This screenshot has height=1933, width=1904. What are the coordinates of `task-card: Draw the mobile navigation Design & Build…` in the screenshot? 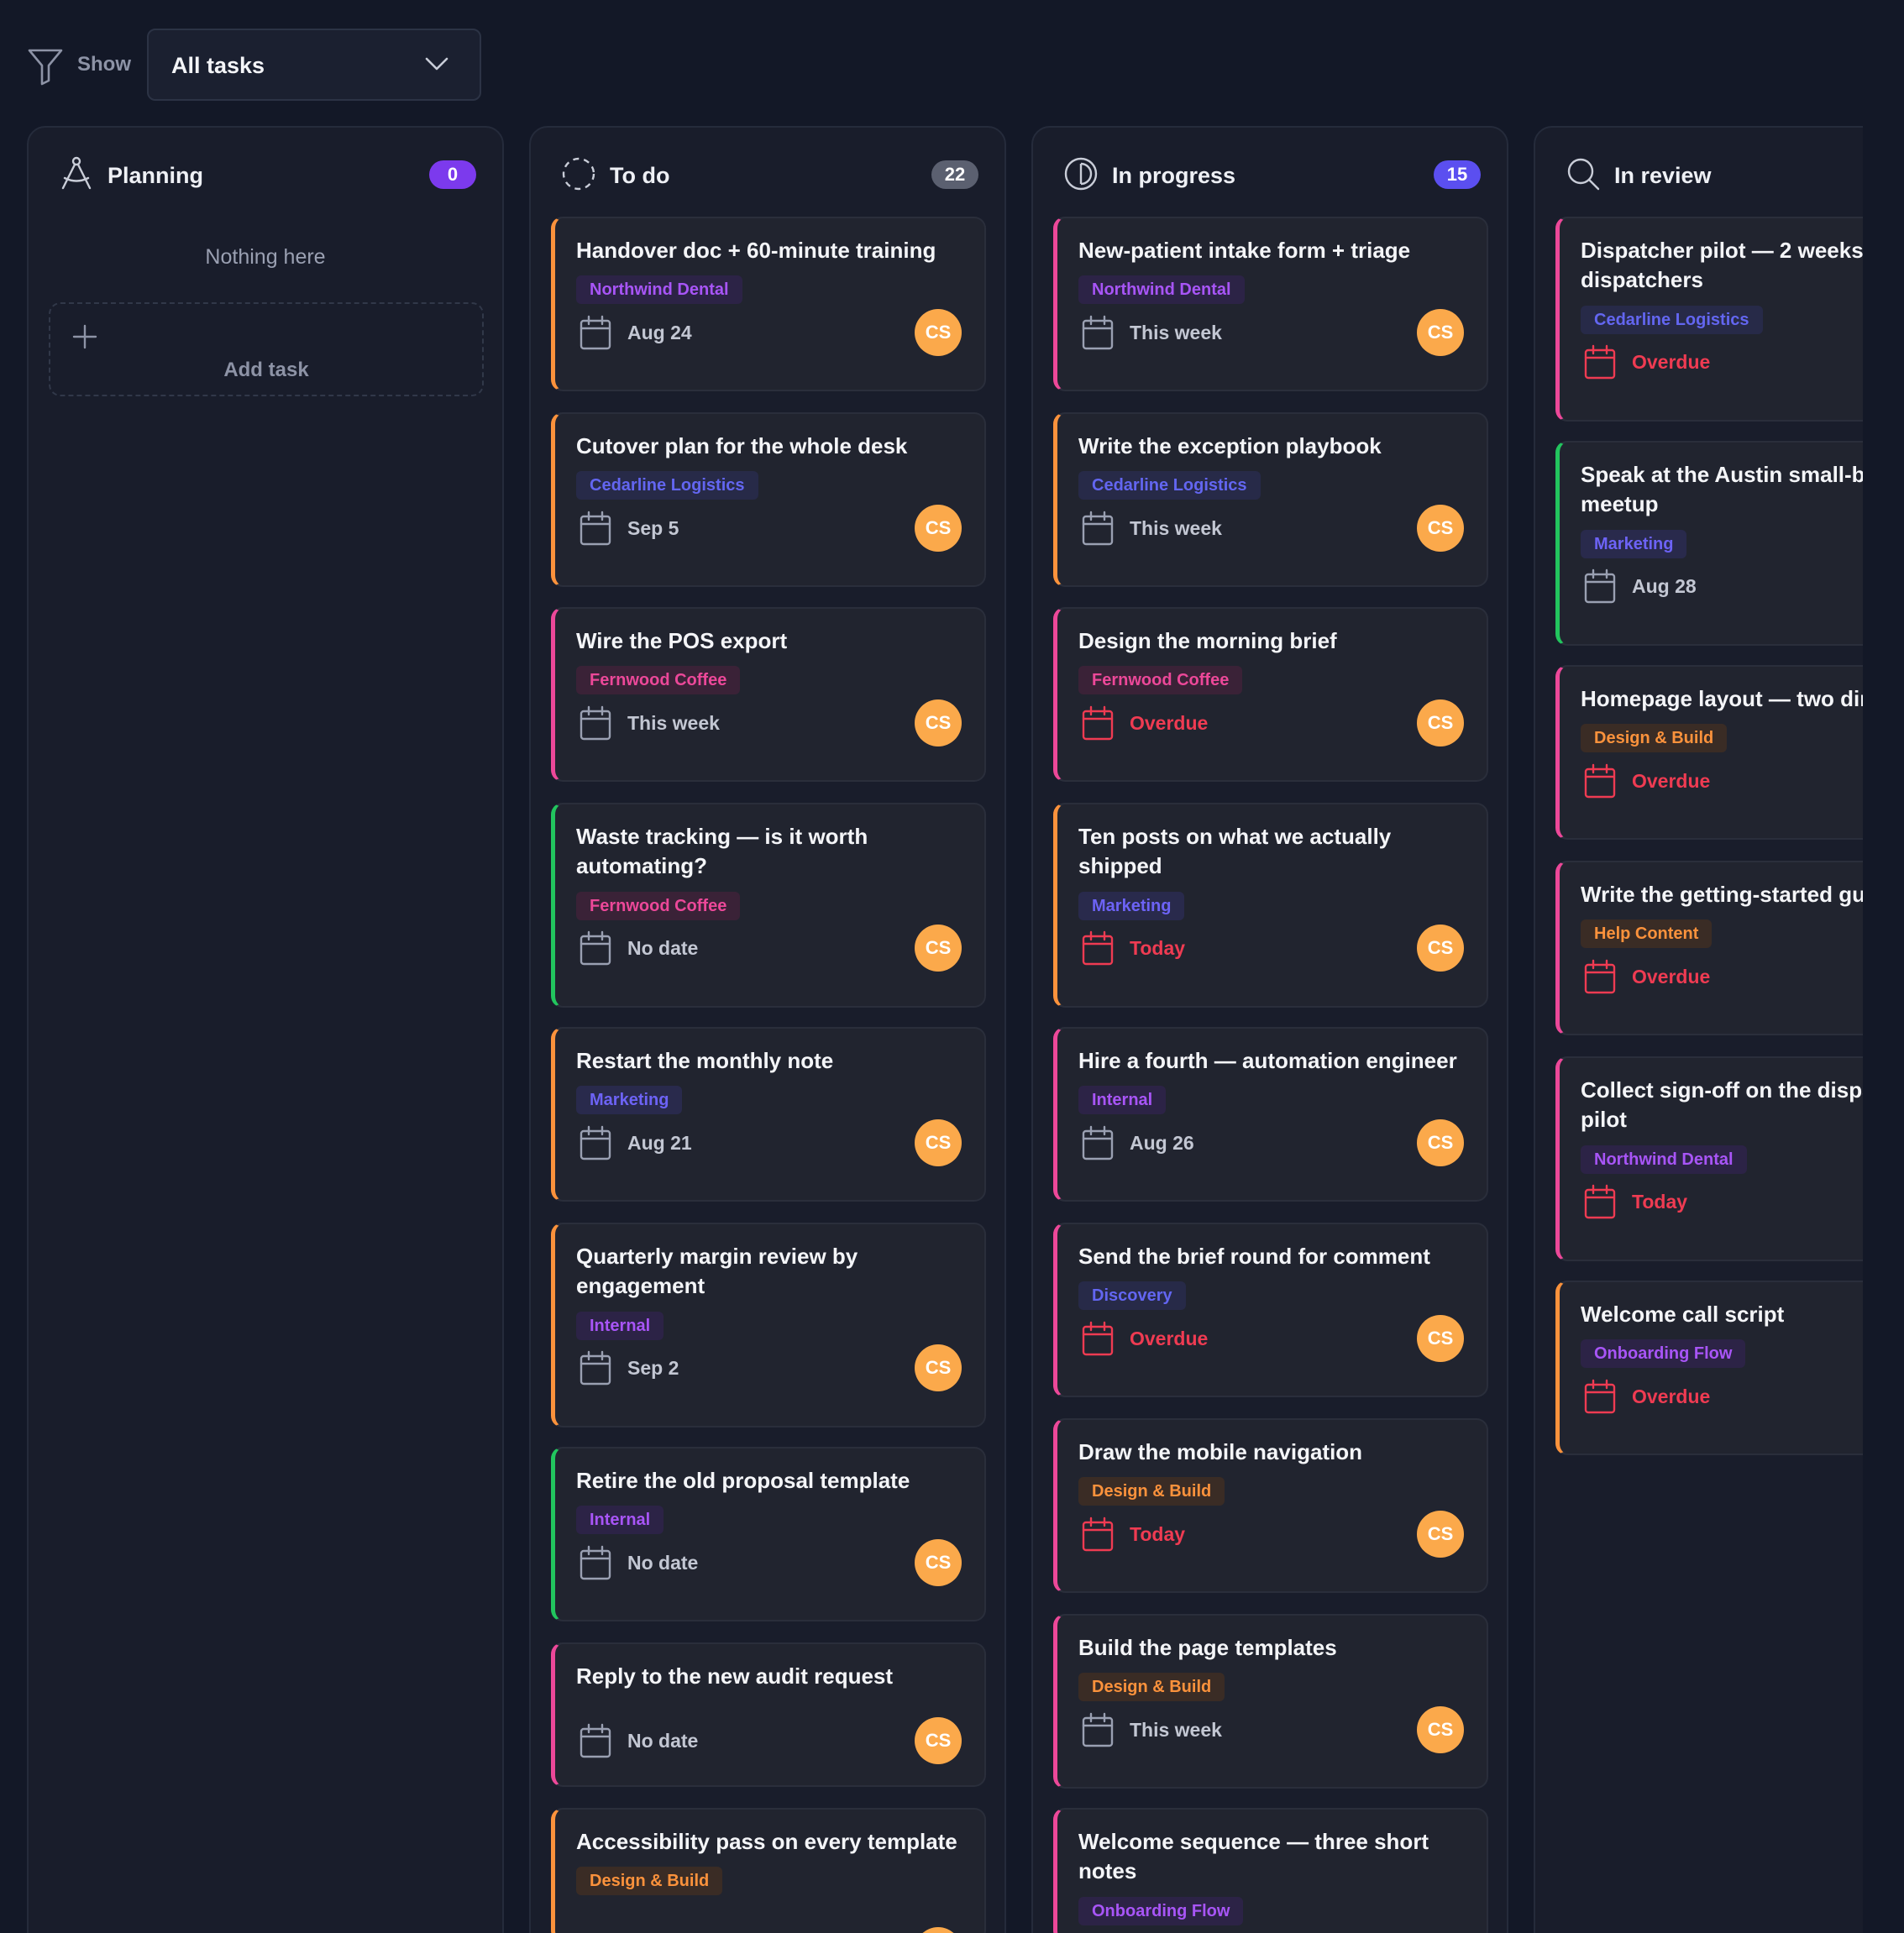 It's located at (1271, 1505).